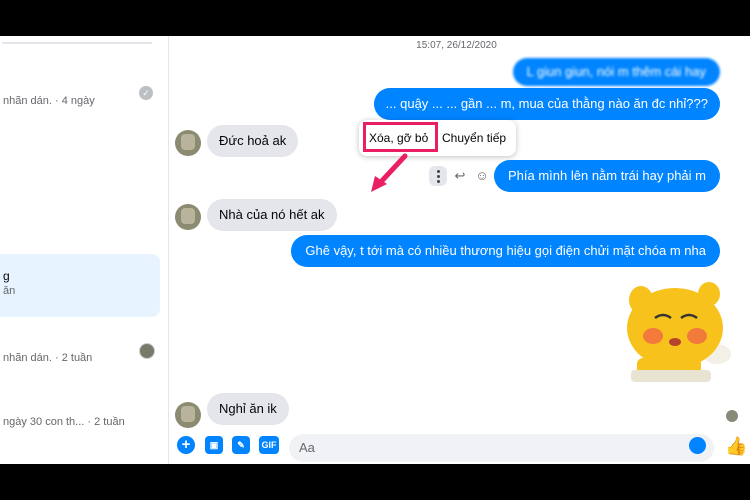  Describe the element at coordinates (460, 176) in the screenshot. I see `reply-icon: ↩` at that location.